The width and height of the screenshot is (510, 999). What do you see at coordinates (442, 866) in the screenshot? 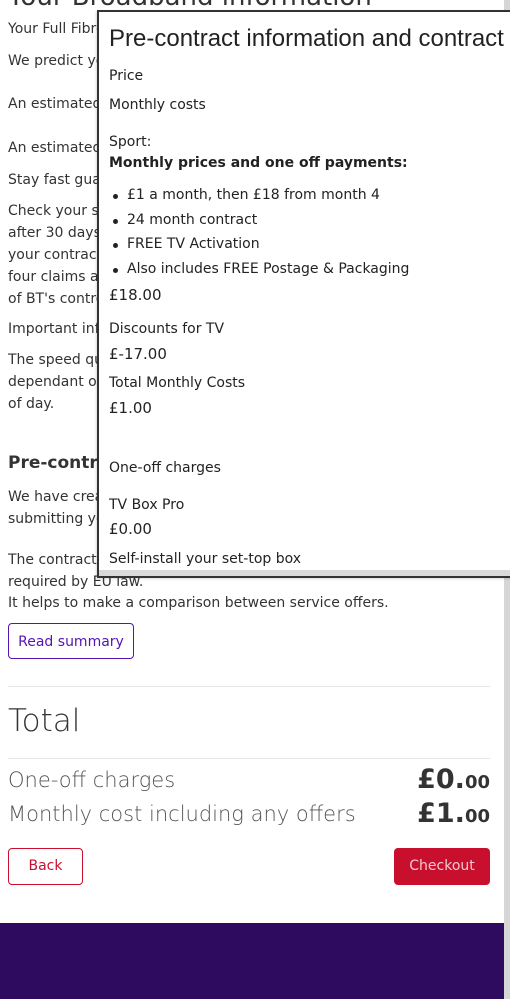
I see `checkout-button: Checkout` at bounding box center [442, 866].